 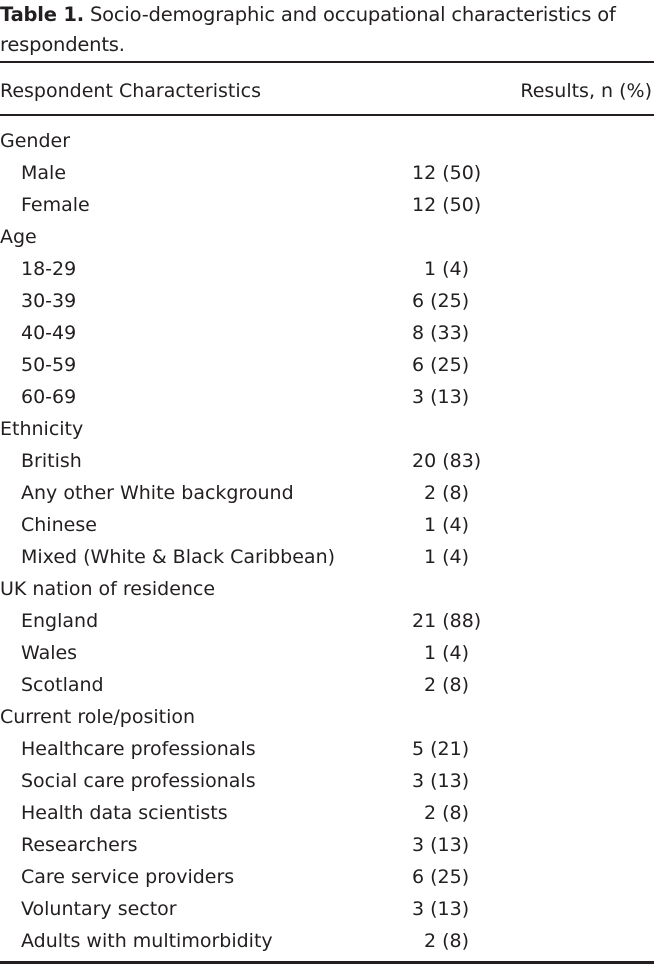 I want to click on table-row: England 21 (88), so click(x=327, y=621).